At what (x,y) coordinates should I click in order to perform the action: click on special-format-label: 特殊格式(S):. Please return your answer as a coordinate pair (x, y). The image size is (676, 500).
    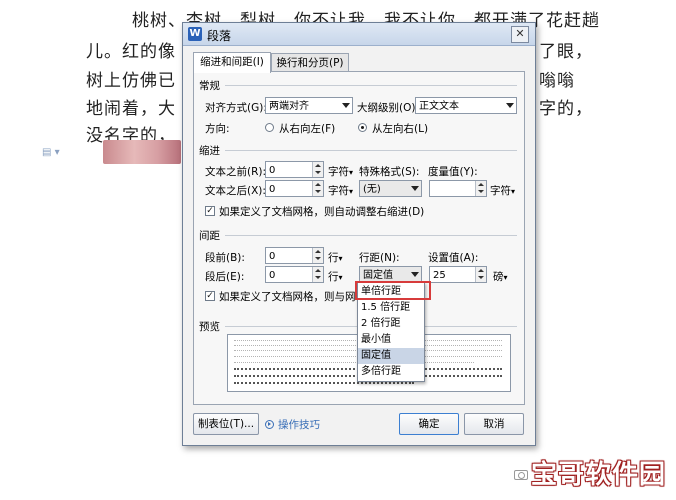
    Looking at the image, I should click on (389, 172).